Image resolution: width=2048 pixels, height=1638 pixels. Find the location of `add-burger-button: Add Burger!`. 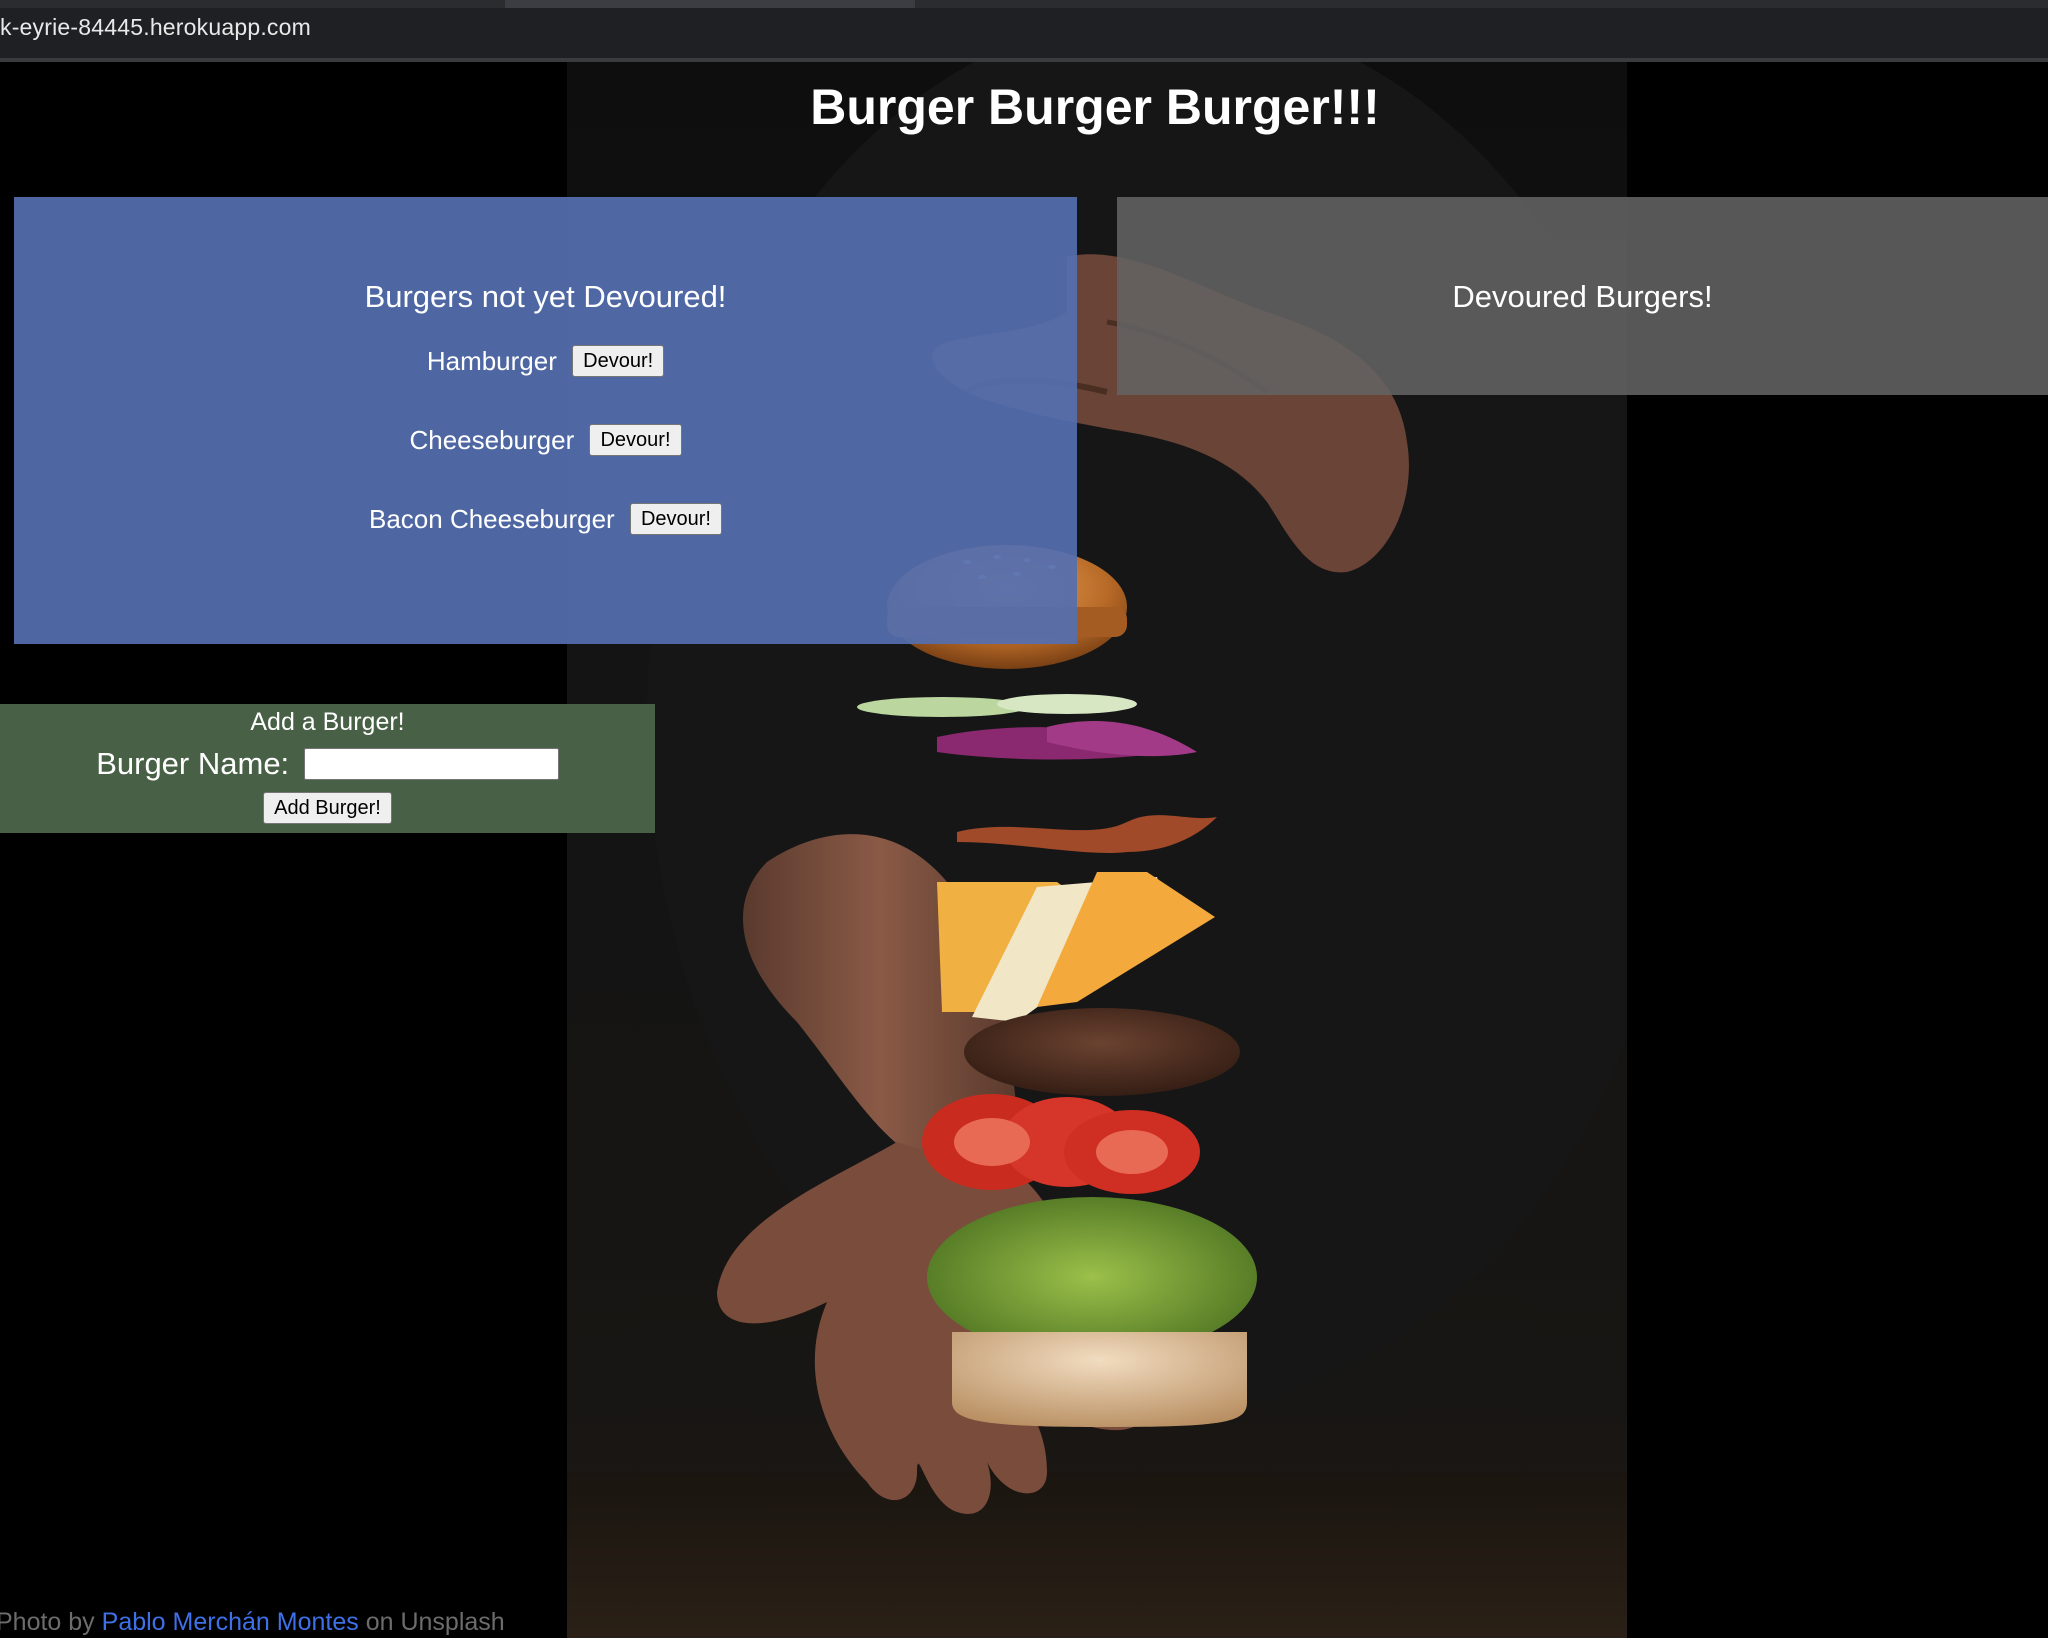

add-burger-button: Add Burger! is located at coordinates (327, 808).